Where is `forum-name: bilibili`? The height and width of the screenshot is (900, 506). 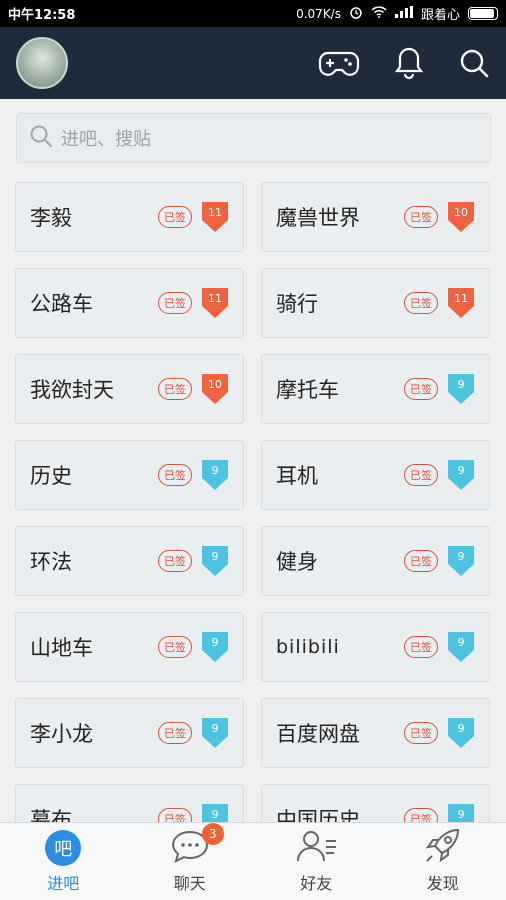 forum-name: bilibili is located at coordinates (308, 647).